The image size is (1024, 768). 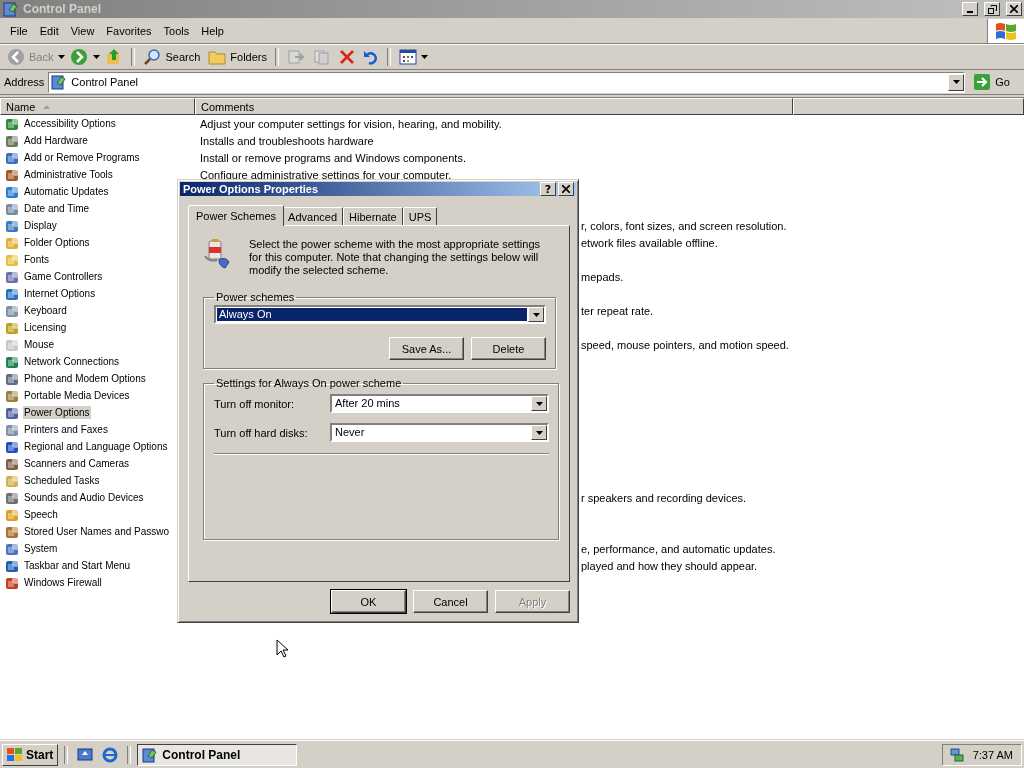 I want to click on comment-text: Installs and troubleshoots hardware, so click(x=287, y=140).